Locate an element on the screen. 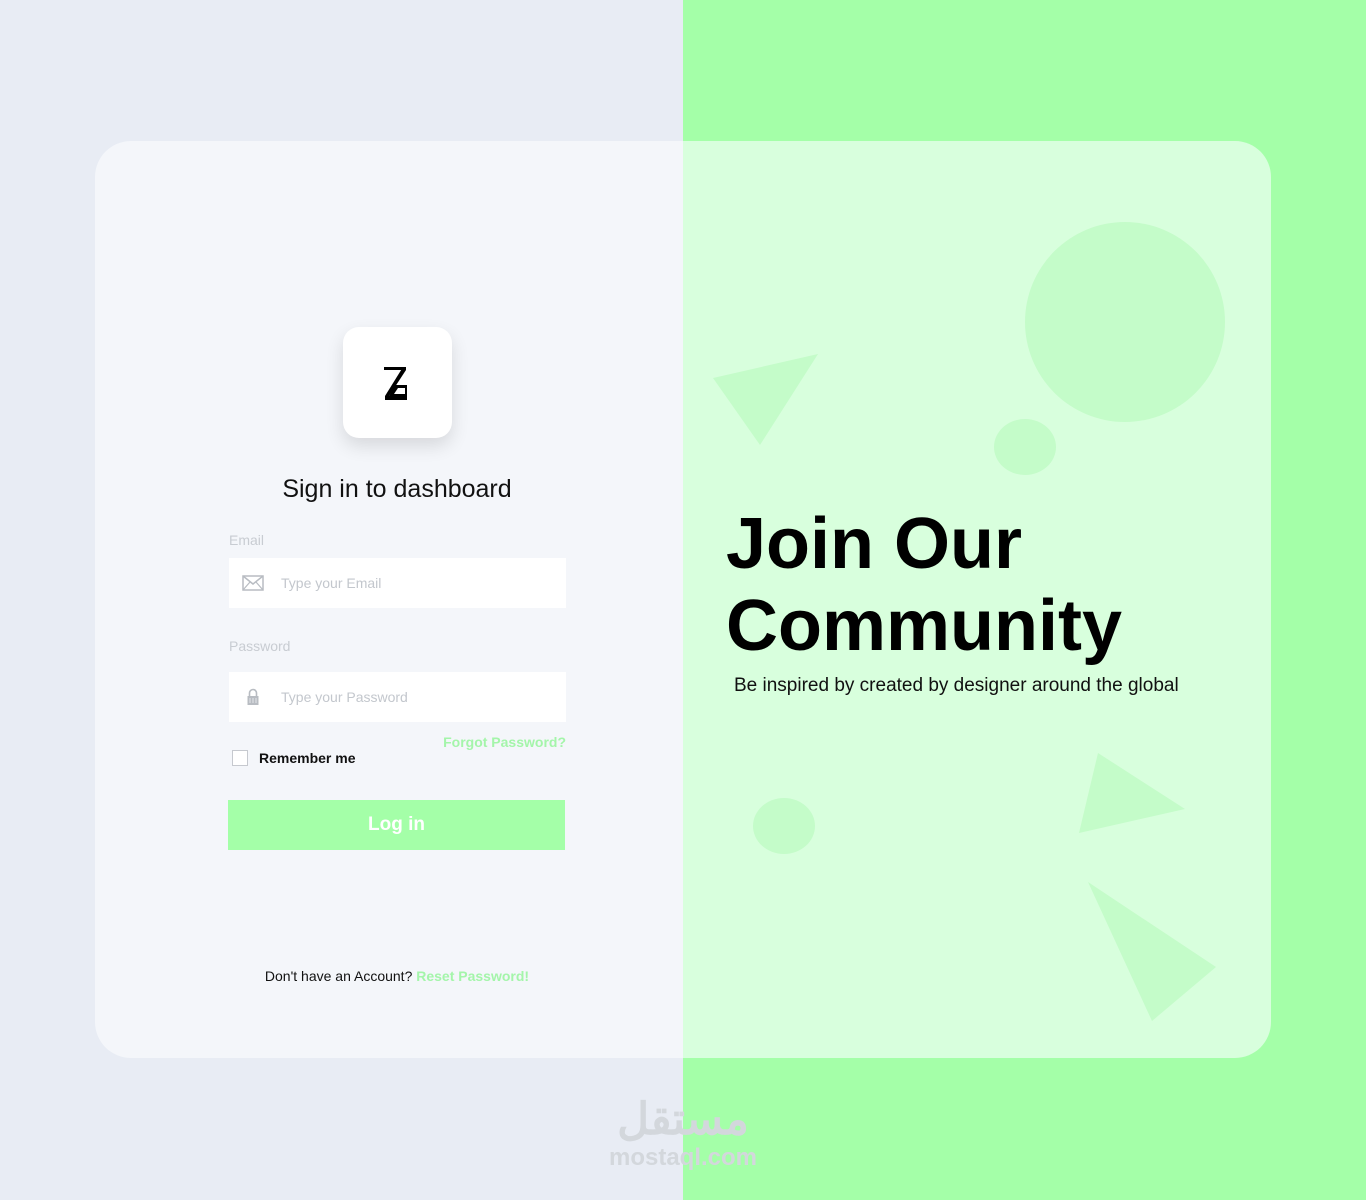  small-circle-shape is located at coordinates (1025, 447).